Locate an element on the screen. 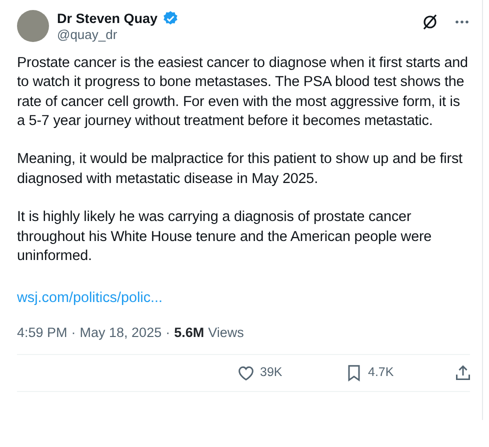 The image size is (489, 447). tweet-paragraph: Meaning, it would be malpractice for this patient to show up and be first diagnosed with metastatic disease in May 2025. is located at coordinates (240, 169).